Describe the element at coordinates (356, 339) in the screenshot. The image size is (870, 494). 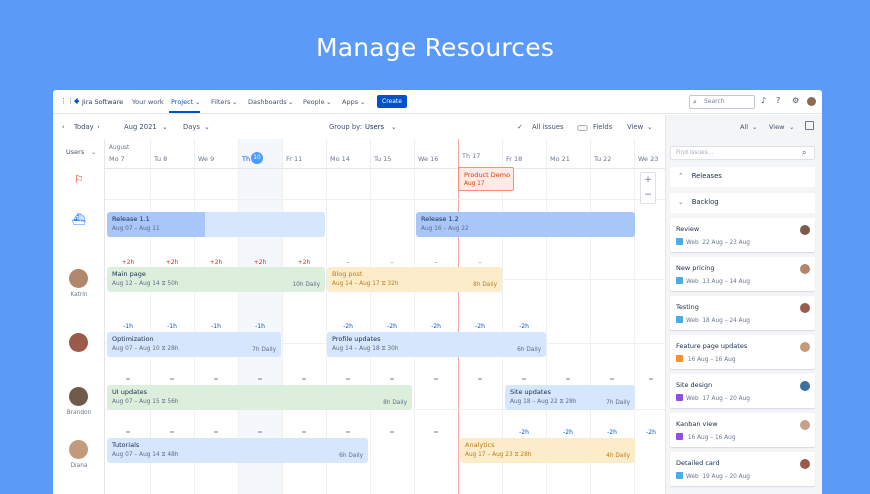
I see `task-title: Profile updates` at that location.